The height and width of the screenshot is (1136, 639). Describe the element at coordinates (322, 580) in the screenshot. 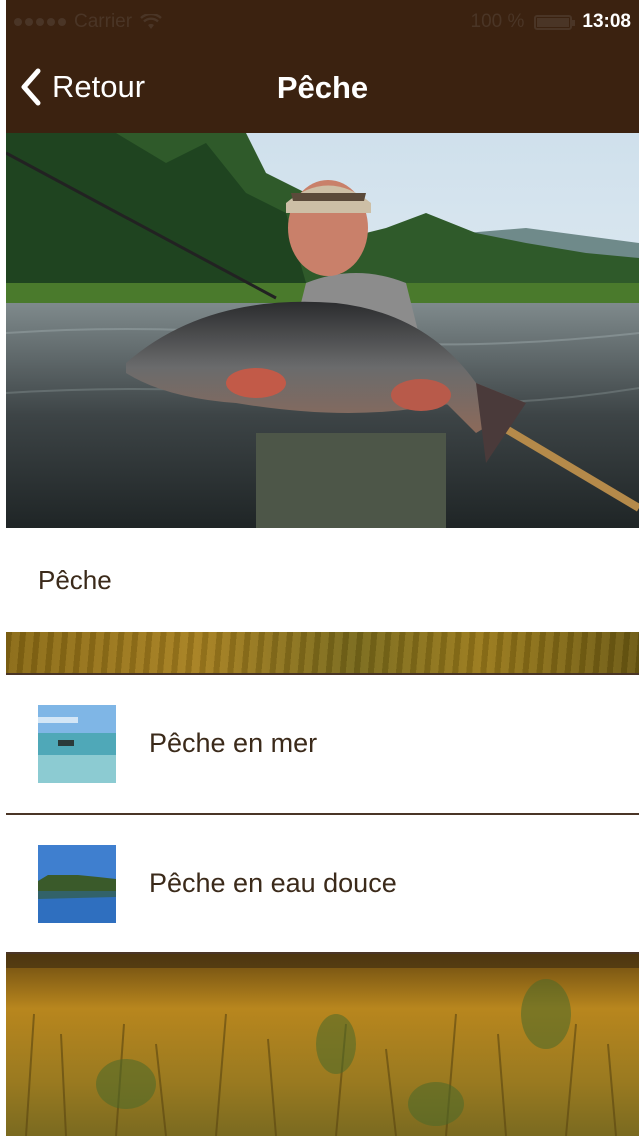

I see `section-header: Pêche` at that location.